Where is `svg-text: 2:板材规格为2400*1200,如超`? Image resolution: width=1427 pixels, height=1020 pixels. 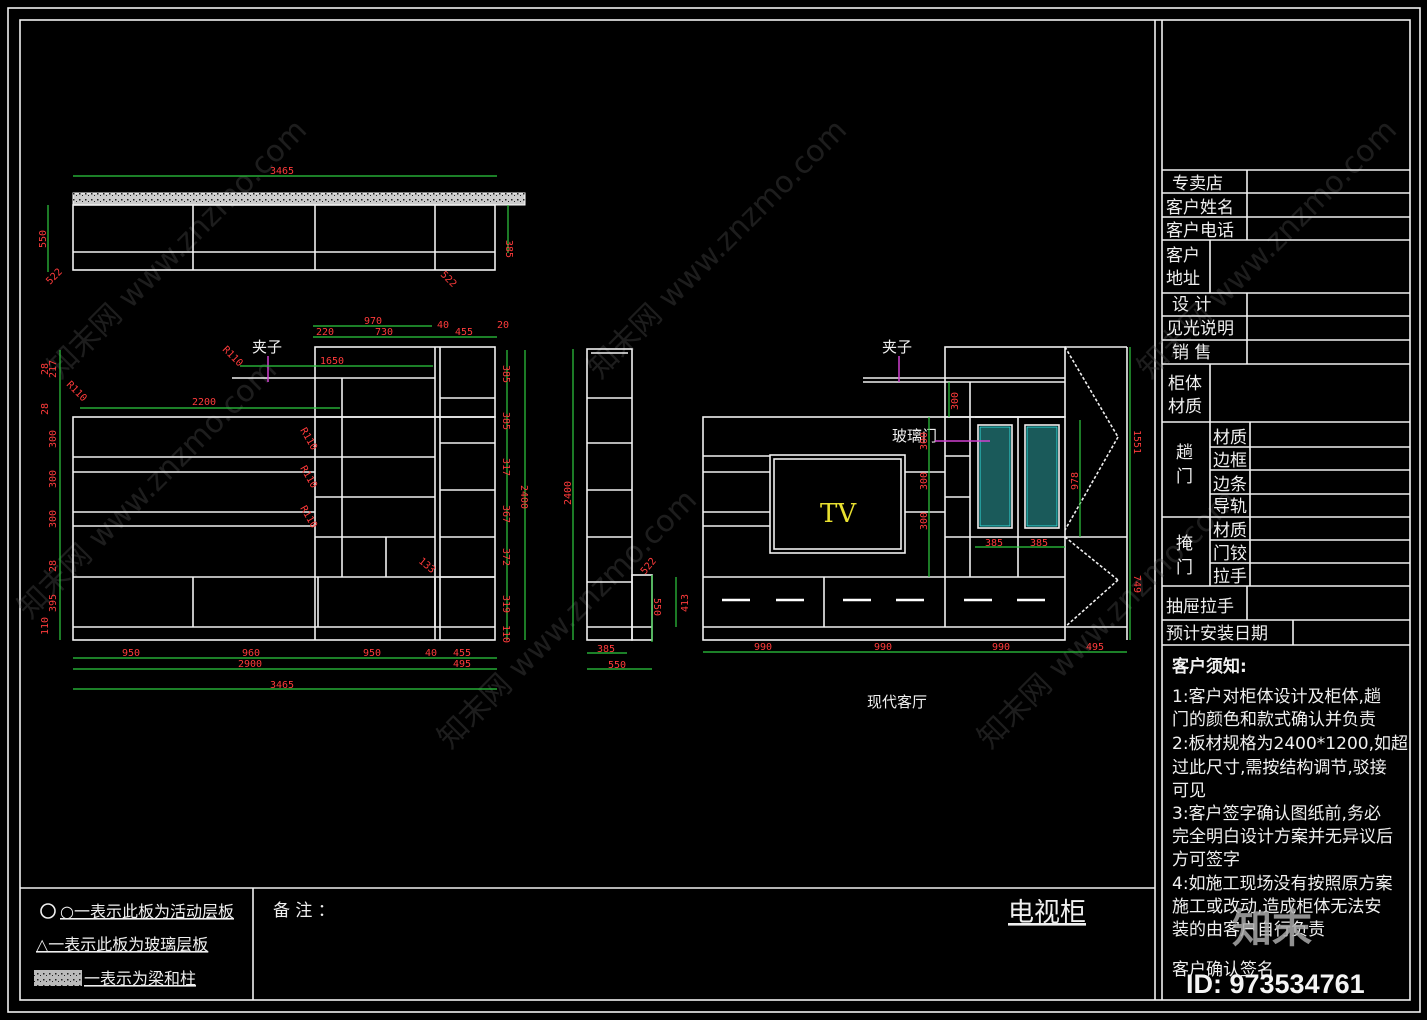
svg-text: 2:板材规格为2400*1200,如超 is located at coordinates (1290, 744).